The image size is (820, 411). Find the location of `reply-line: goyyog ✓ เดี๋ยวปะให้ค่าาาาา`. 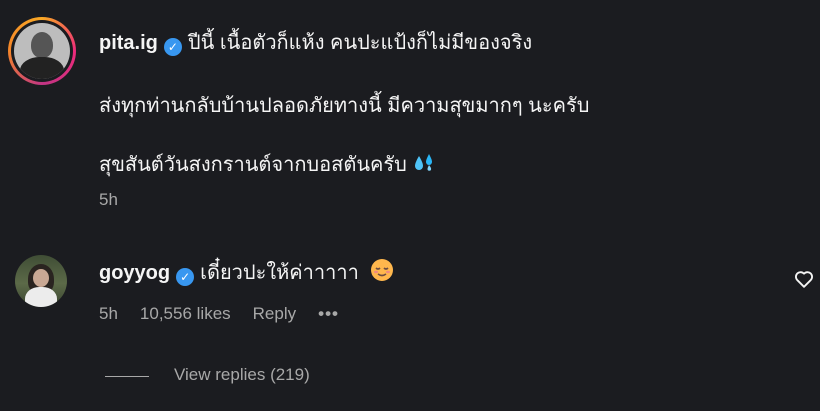

reply-line: goyyog ✓ เดี๋ยวปะให้ค่าาาาา is located at coordinates (246, 273).